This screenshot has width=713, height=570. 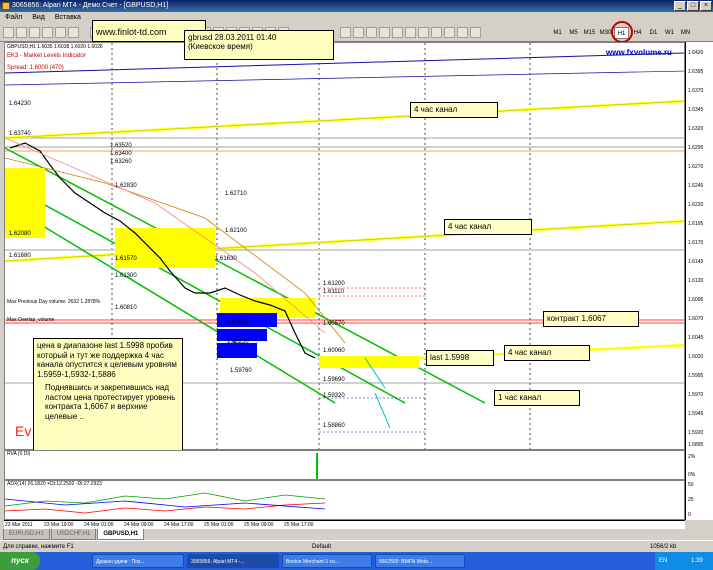 I want to click on level-label: 1.63520, so click(x=121, y=146).